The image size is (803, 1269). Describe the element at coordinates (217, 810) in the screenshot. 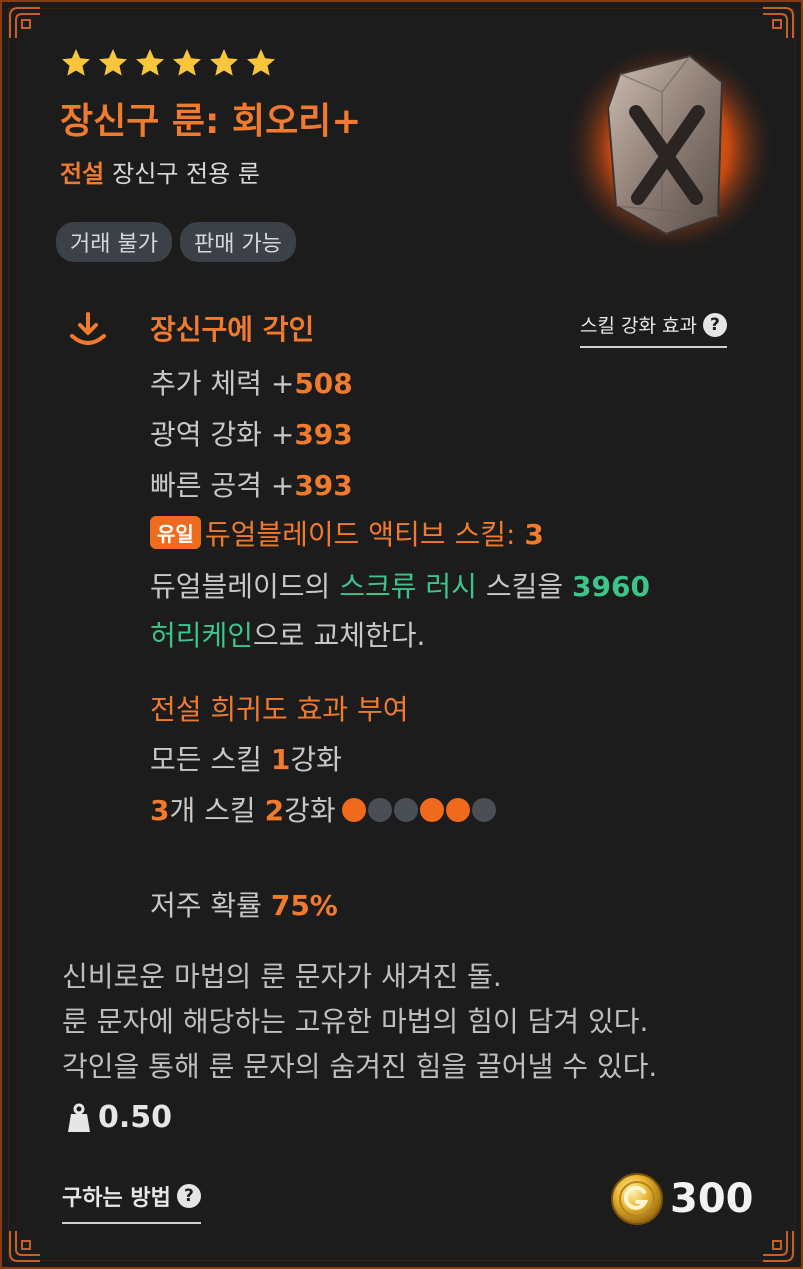

I see `rarity-text: 개 스킬` at that location.